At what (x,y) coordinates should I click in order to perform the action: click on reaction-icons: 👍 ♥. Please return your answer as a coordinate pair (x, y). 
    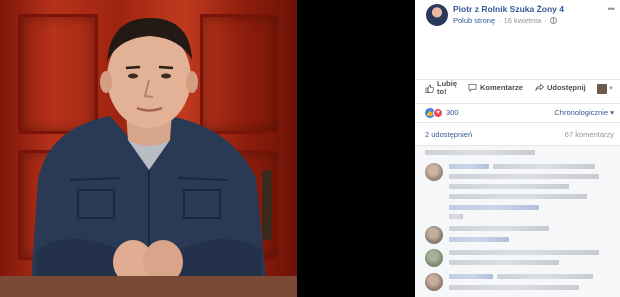
    Looking at the image, I should click on (434, 113).